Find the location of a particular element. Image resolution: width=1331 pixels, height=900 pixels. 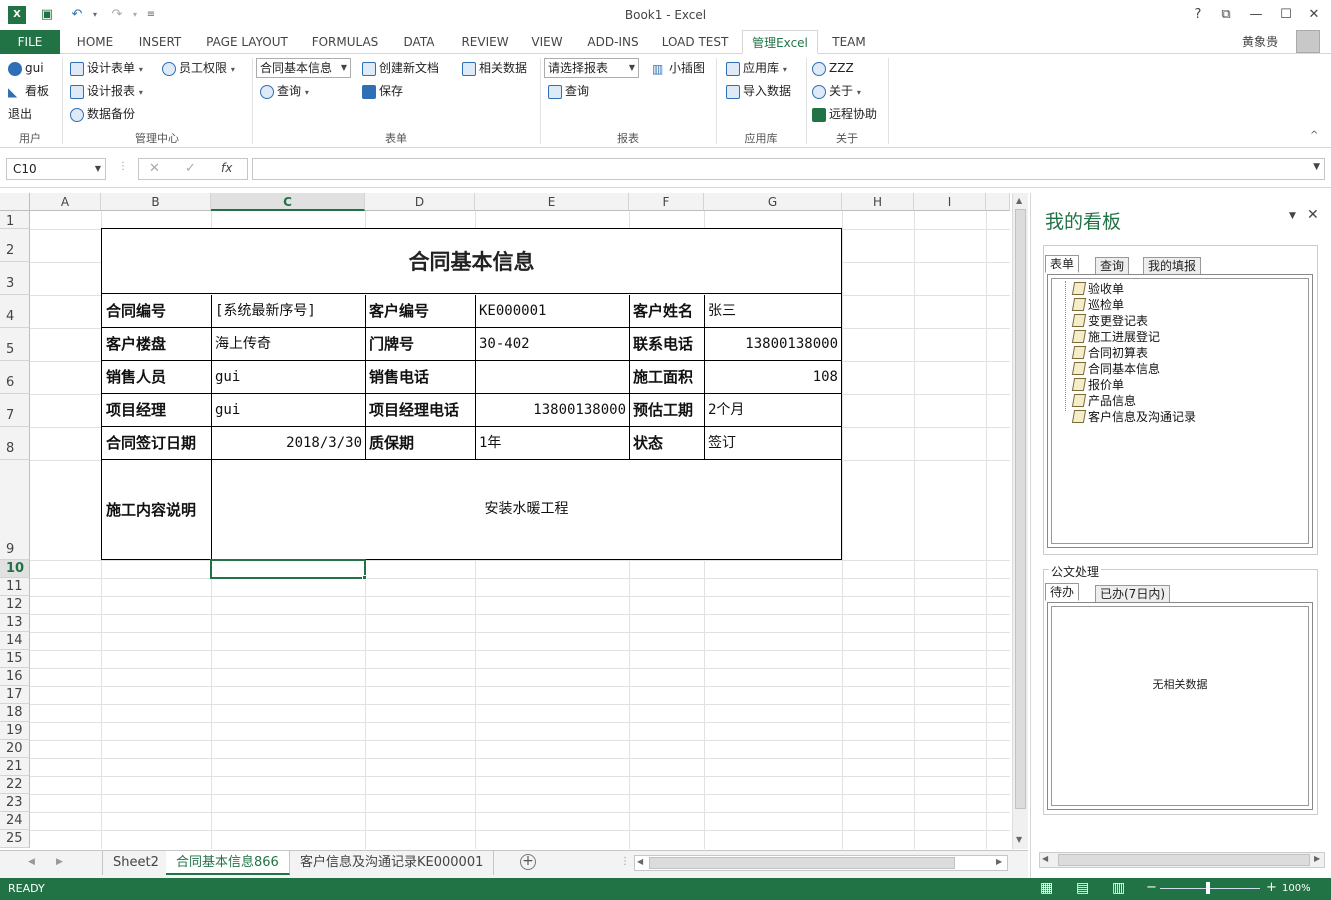

tree-item: 验收单 is located at coordinates (1097, 289).